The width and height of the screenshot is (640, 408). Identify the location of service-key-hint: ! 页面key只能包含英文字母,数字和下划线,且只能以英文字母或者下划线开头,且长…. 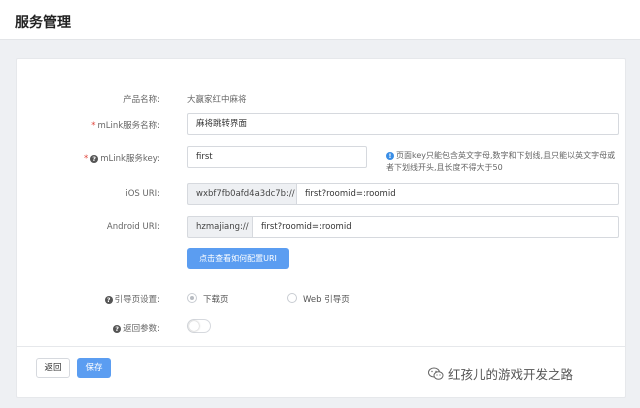
(504, 162).